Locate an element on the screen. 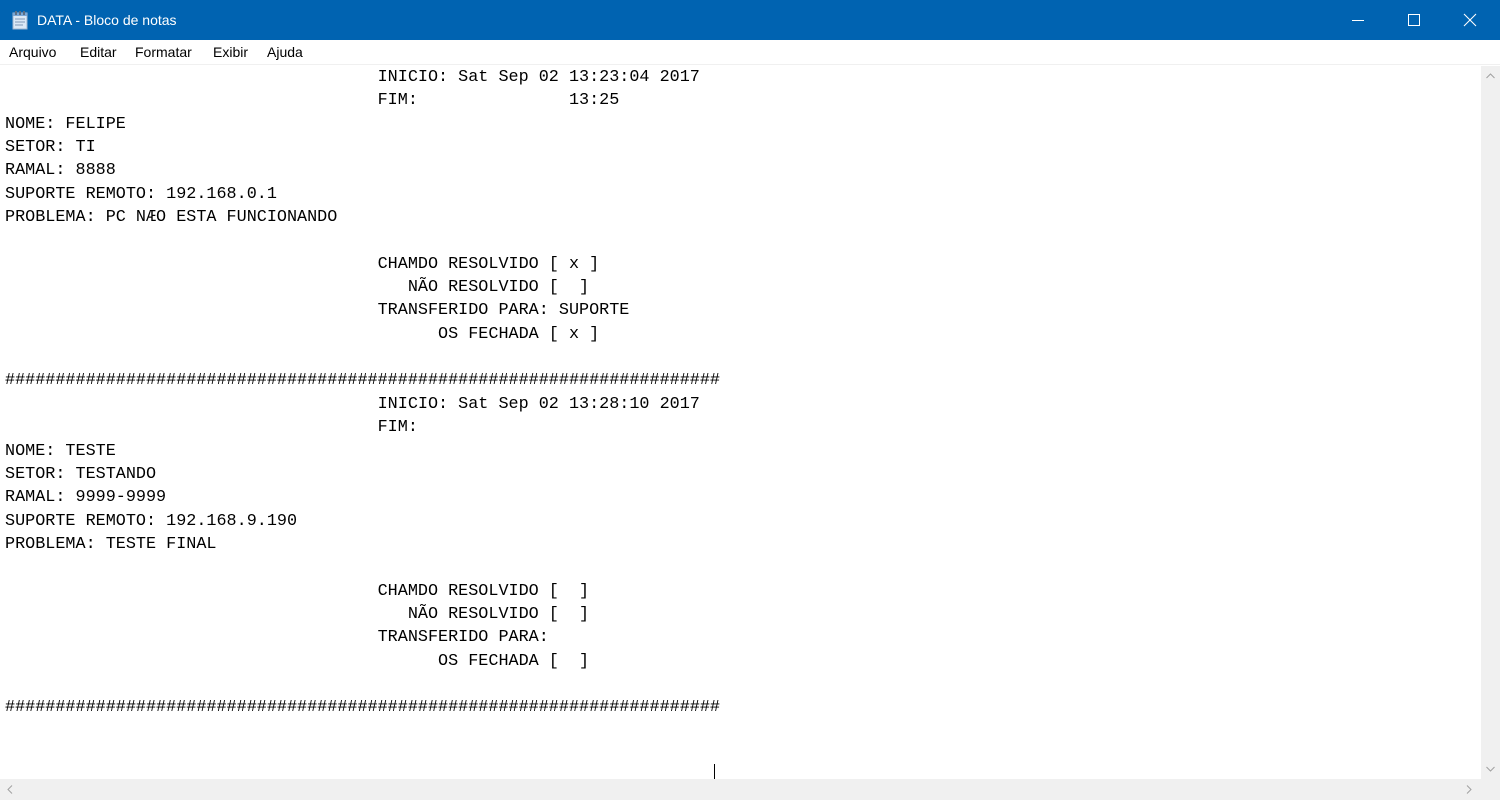 This screenshot has width=1500, height=800. menu-exibir: Exibir is located at coordinates (230, 52).